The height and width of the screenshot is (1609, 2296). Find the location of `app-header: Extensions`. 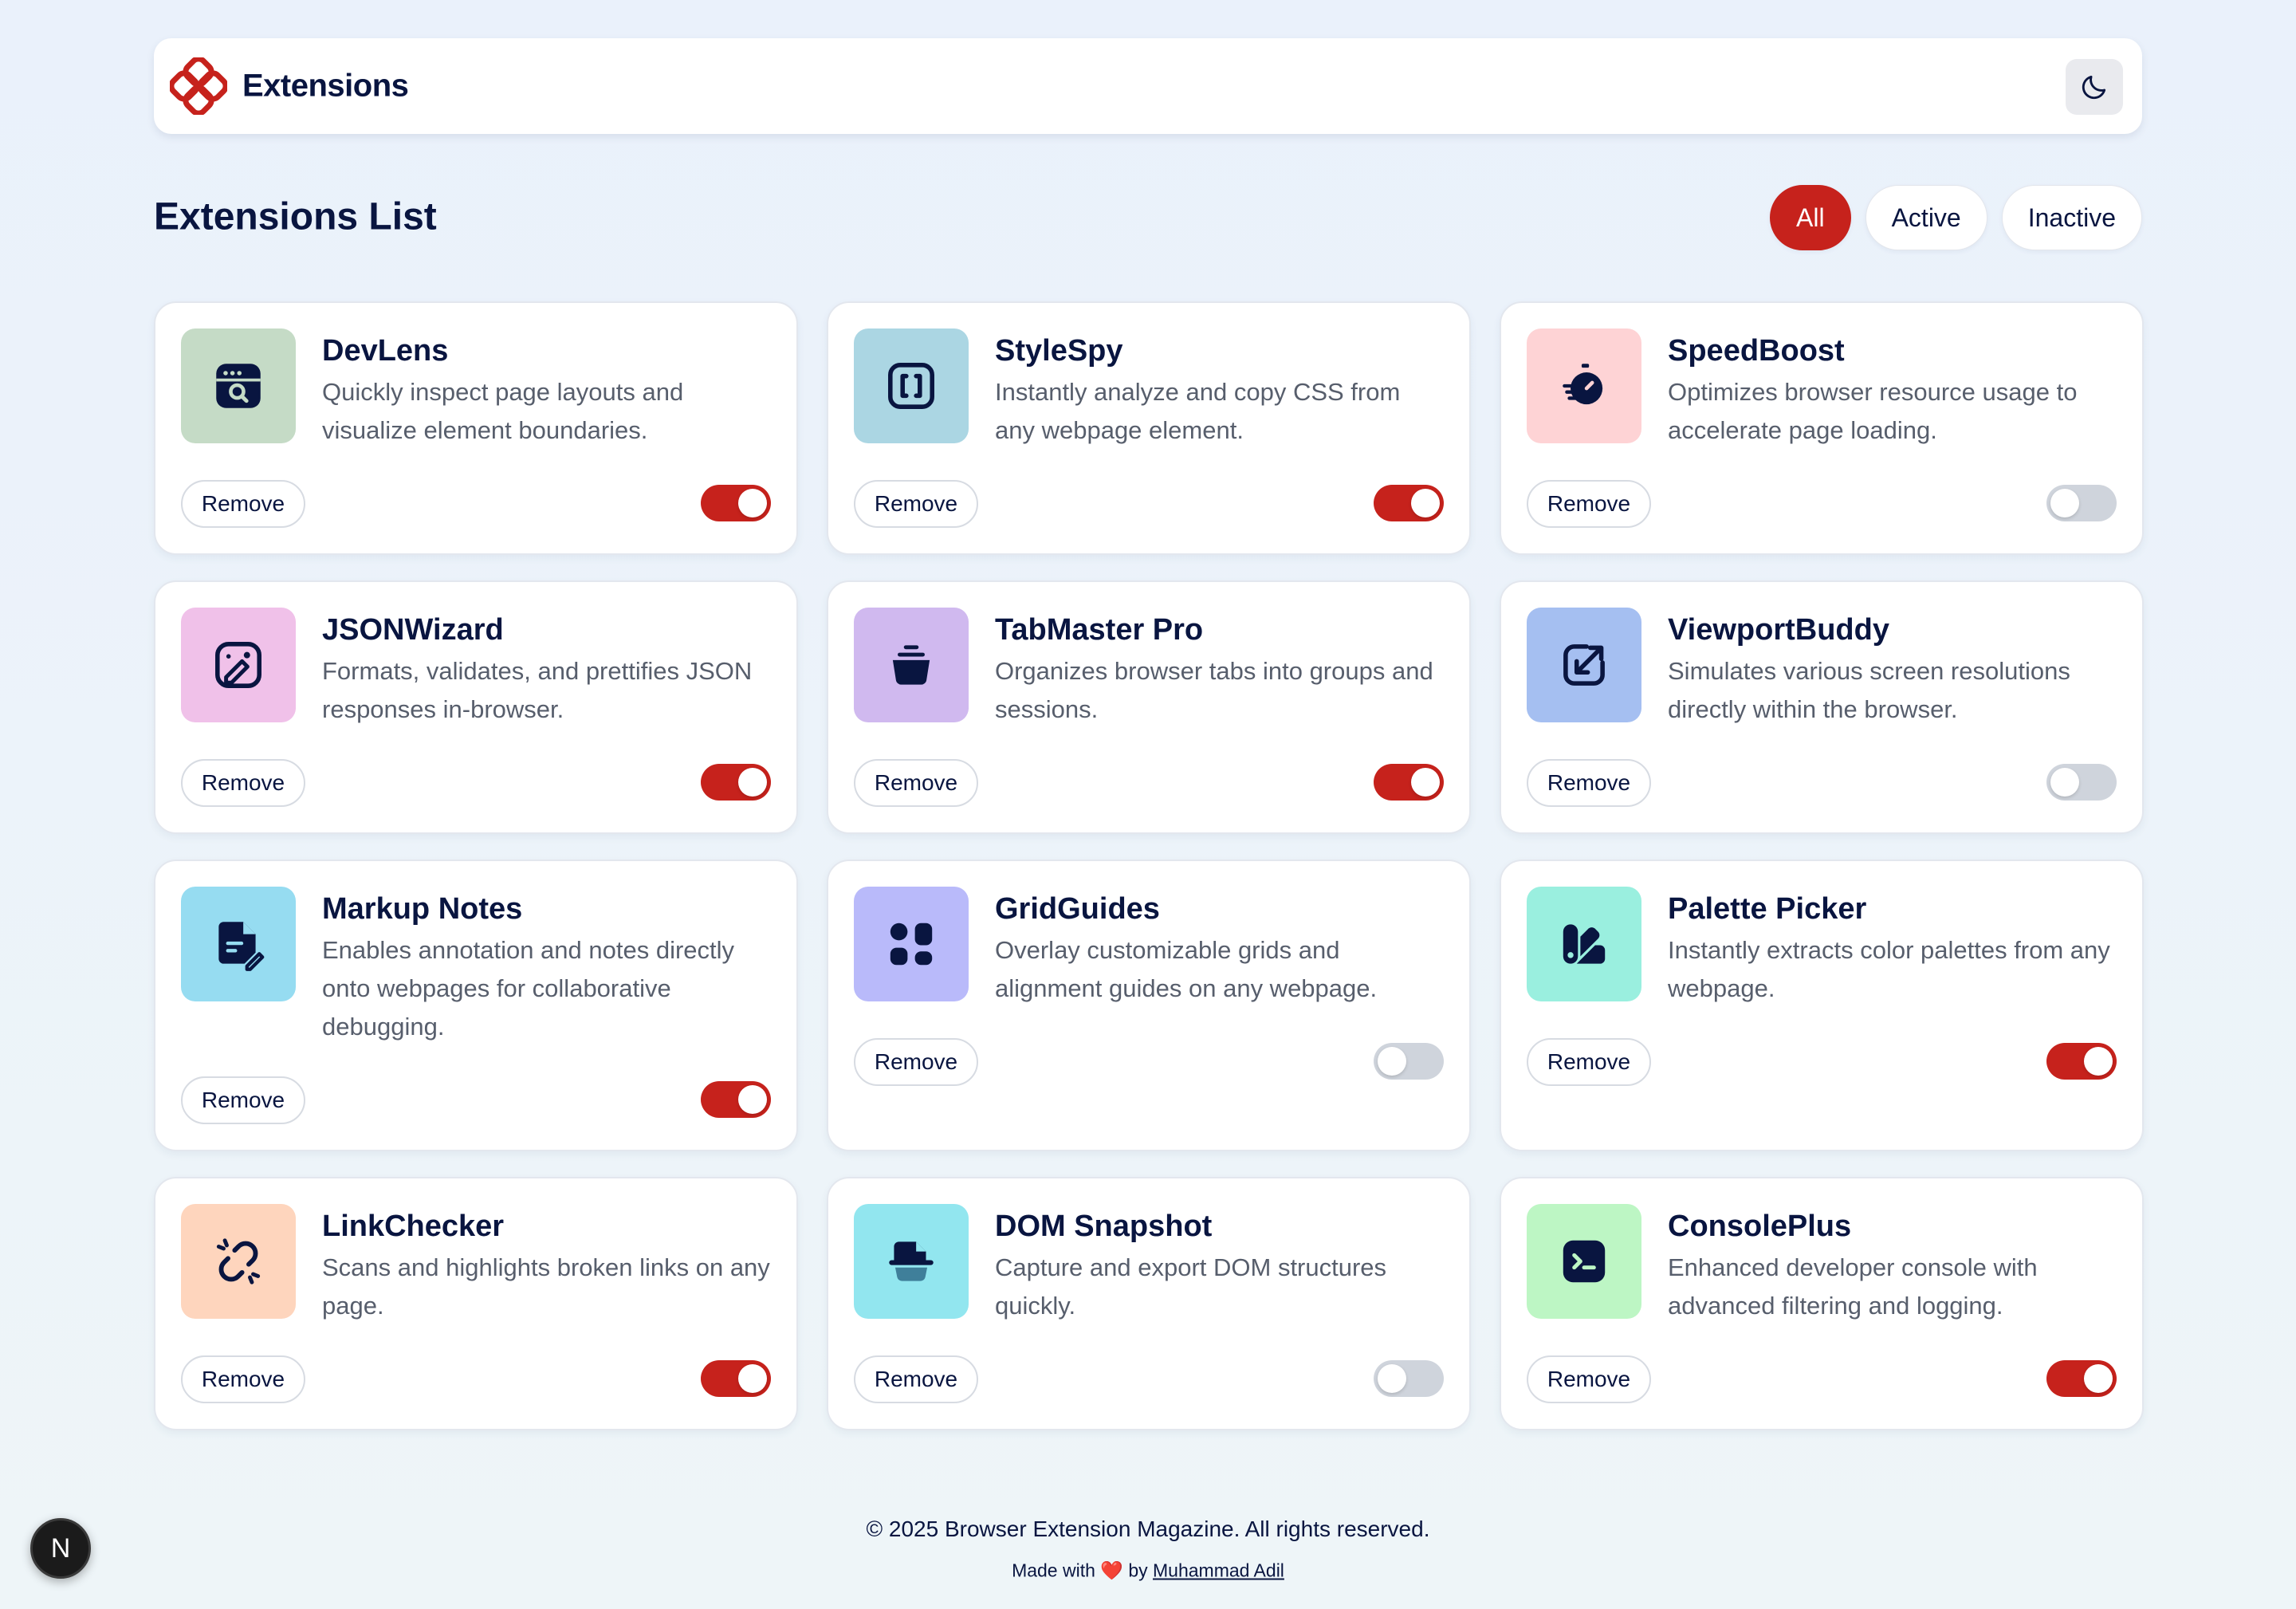

app-header: Extensions is located at coordinates (1148, 86).